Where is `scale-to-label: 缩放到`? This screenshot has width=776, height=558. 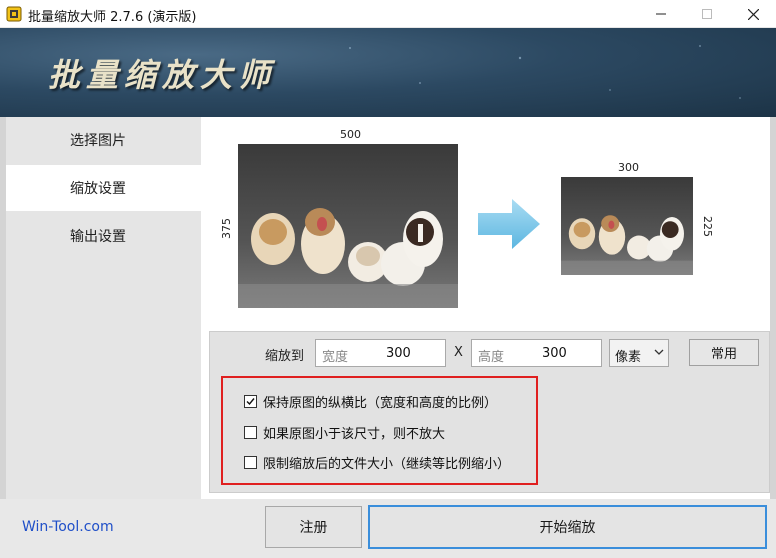 scale-to-label: 缩放到 is located at coordinates (285, 356).